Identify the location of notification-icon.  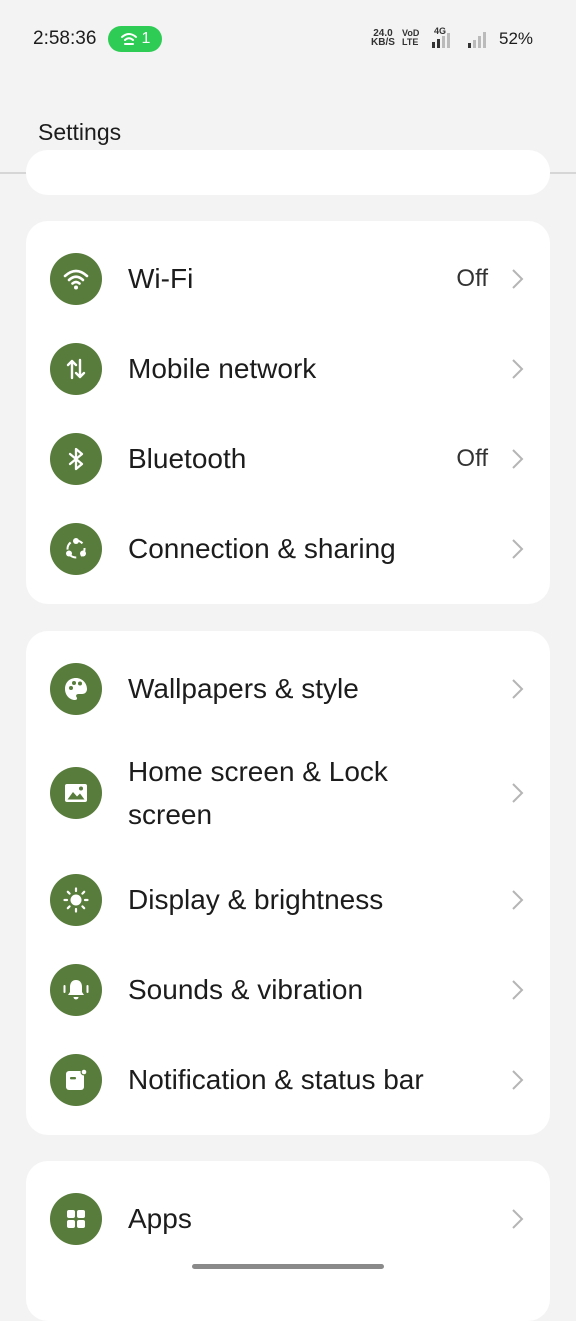
(76, 1080).